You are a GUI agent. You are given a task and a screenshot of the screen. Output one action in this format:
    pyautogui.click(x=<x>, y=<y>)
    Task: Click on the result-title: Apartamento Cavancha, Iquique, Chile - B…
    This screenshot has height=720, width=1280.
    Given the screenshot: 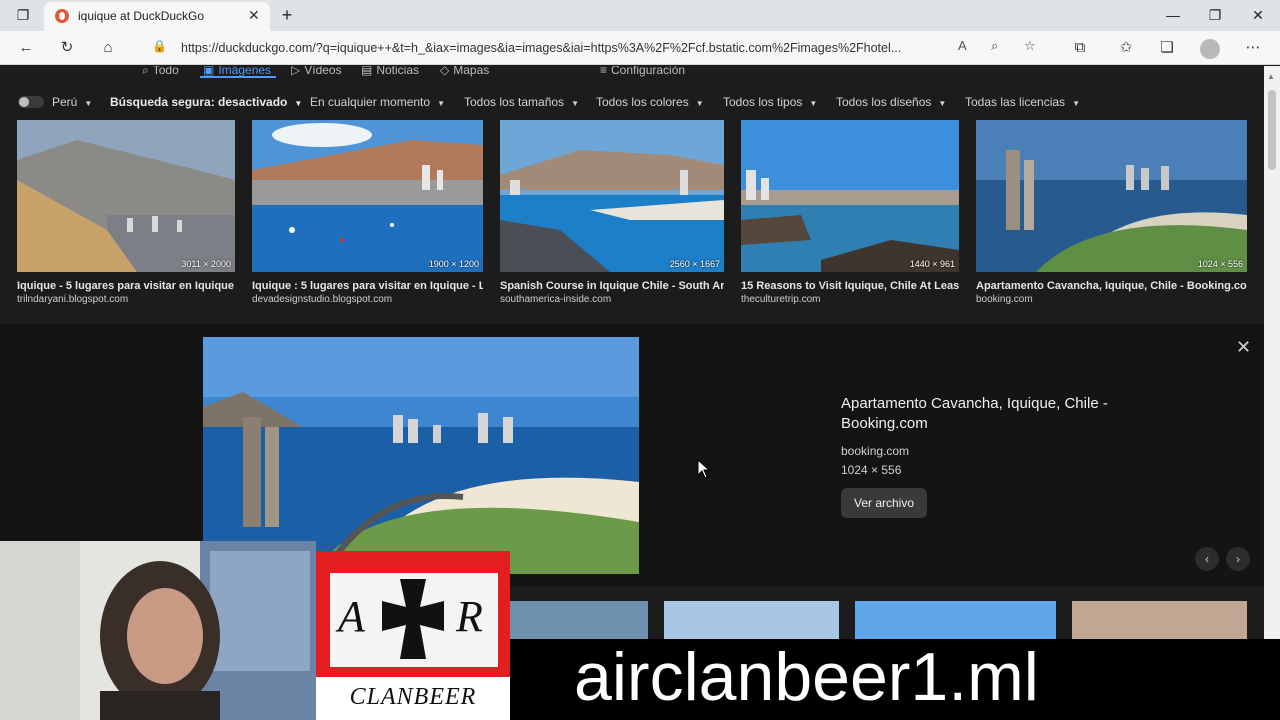 What is the action you would take?
    pyautogui.click(x=1111, y=286)
    